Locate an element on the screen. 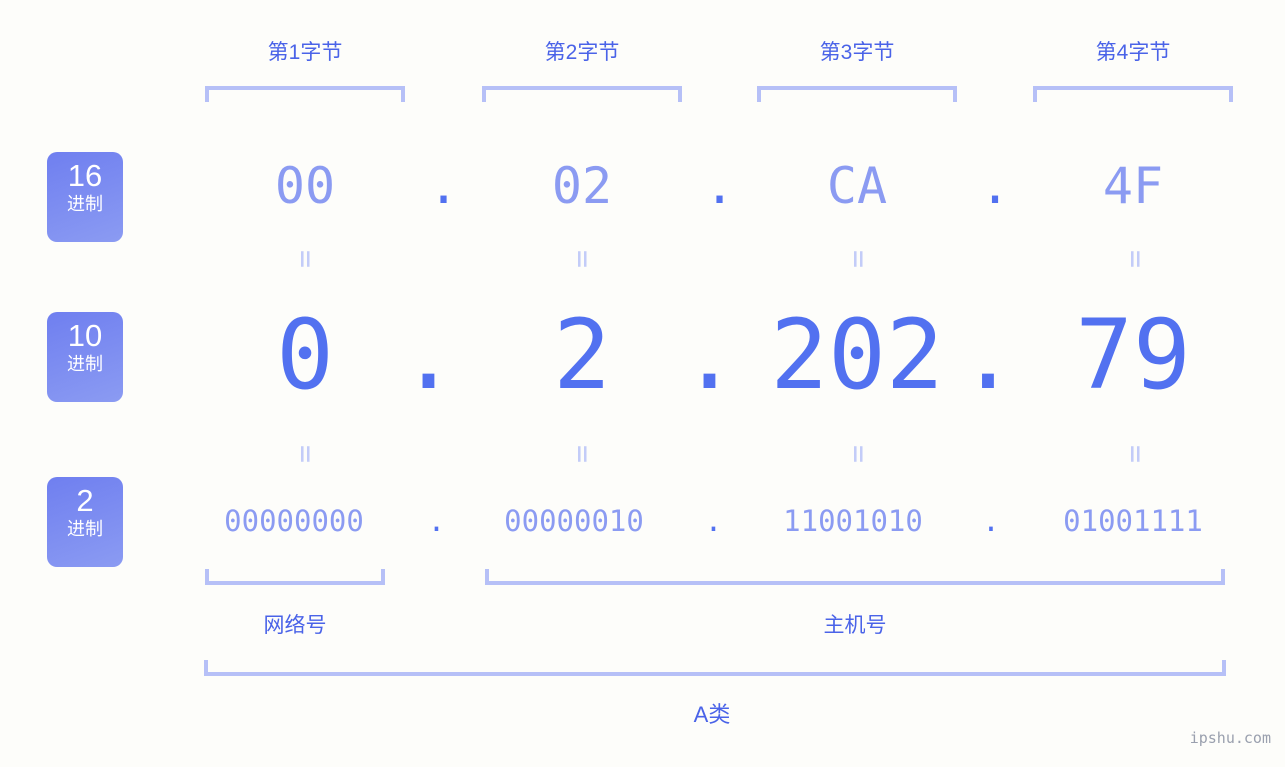  base-badge-hex-unit: 进制 is located at coordinates (85, 204).